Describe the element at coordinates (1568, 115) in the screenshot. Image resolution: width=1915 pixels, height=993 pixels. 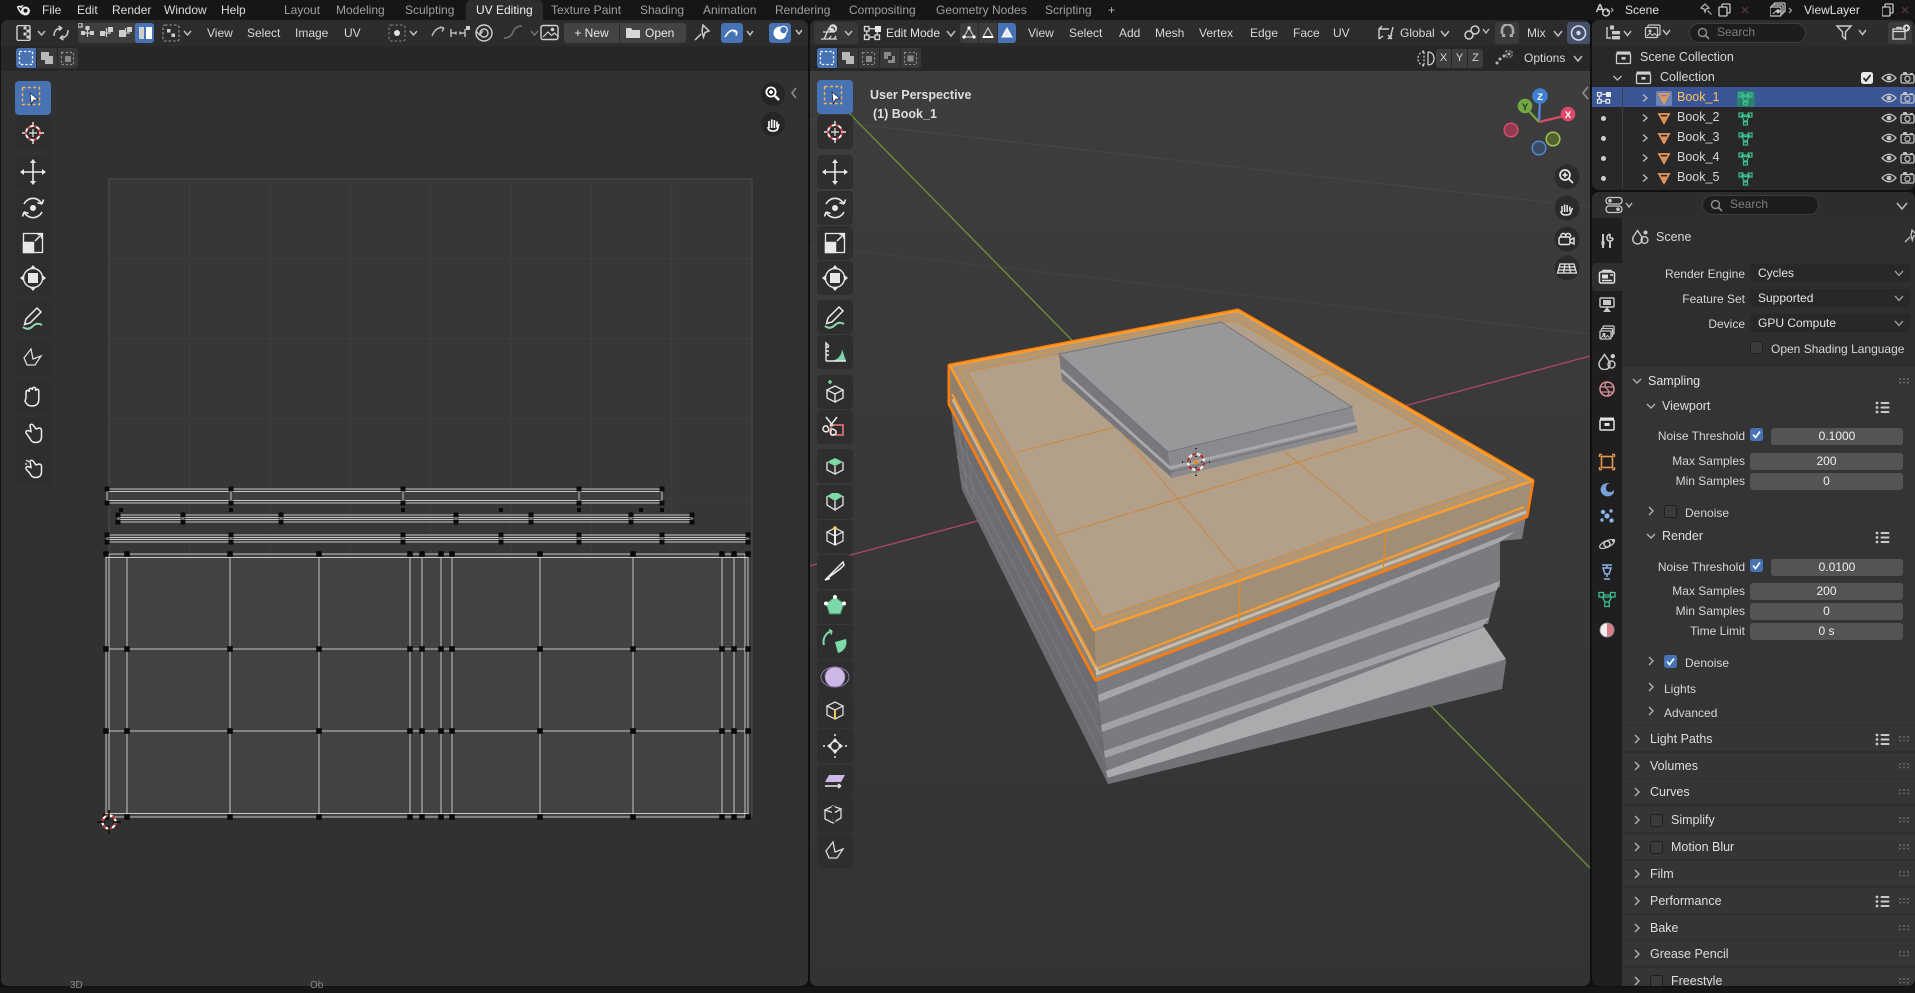
I see `svg-text: X` at that location.